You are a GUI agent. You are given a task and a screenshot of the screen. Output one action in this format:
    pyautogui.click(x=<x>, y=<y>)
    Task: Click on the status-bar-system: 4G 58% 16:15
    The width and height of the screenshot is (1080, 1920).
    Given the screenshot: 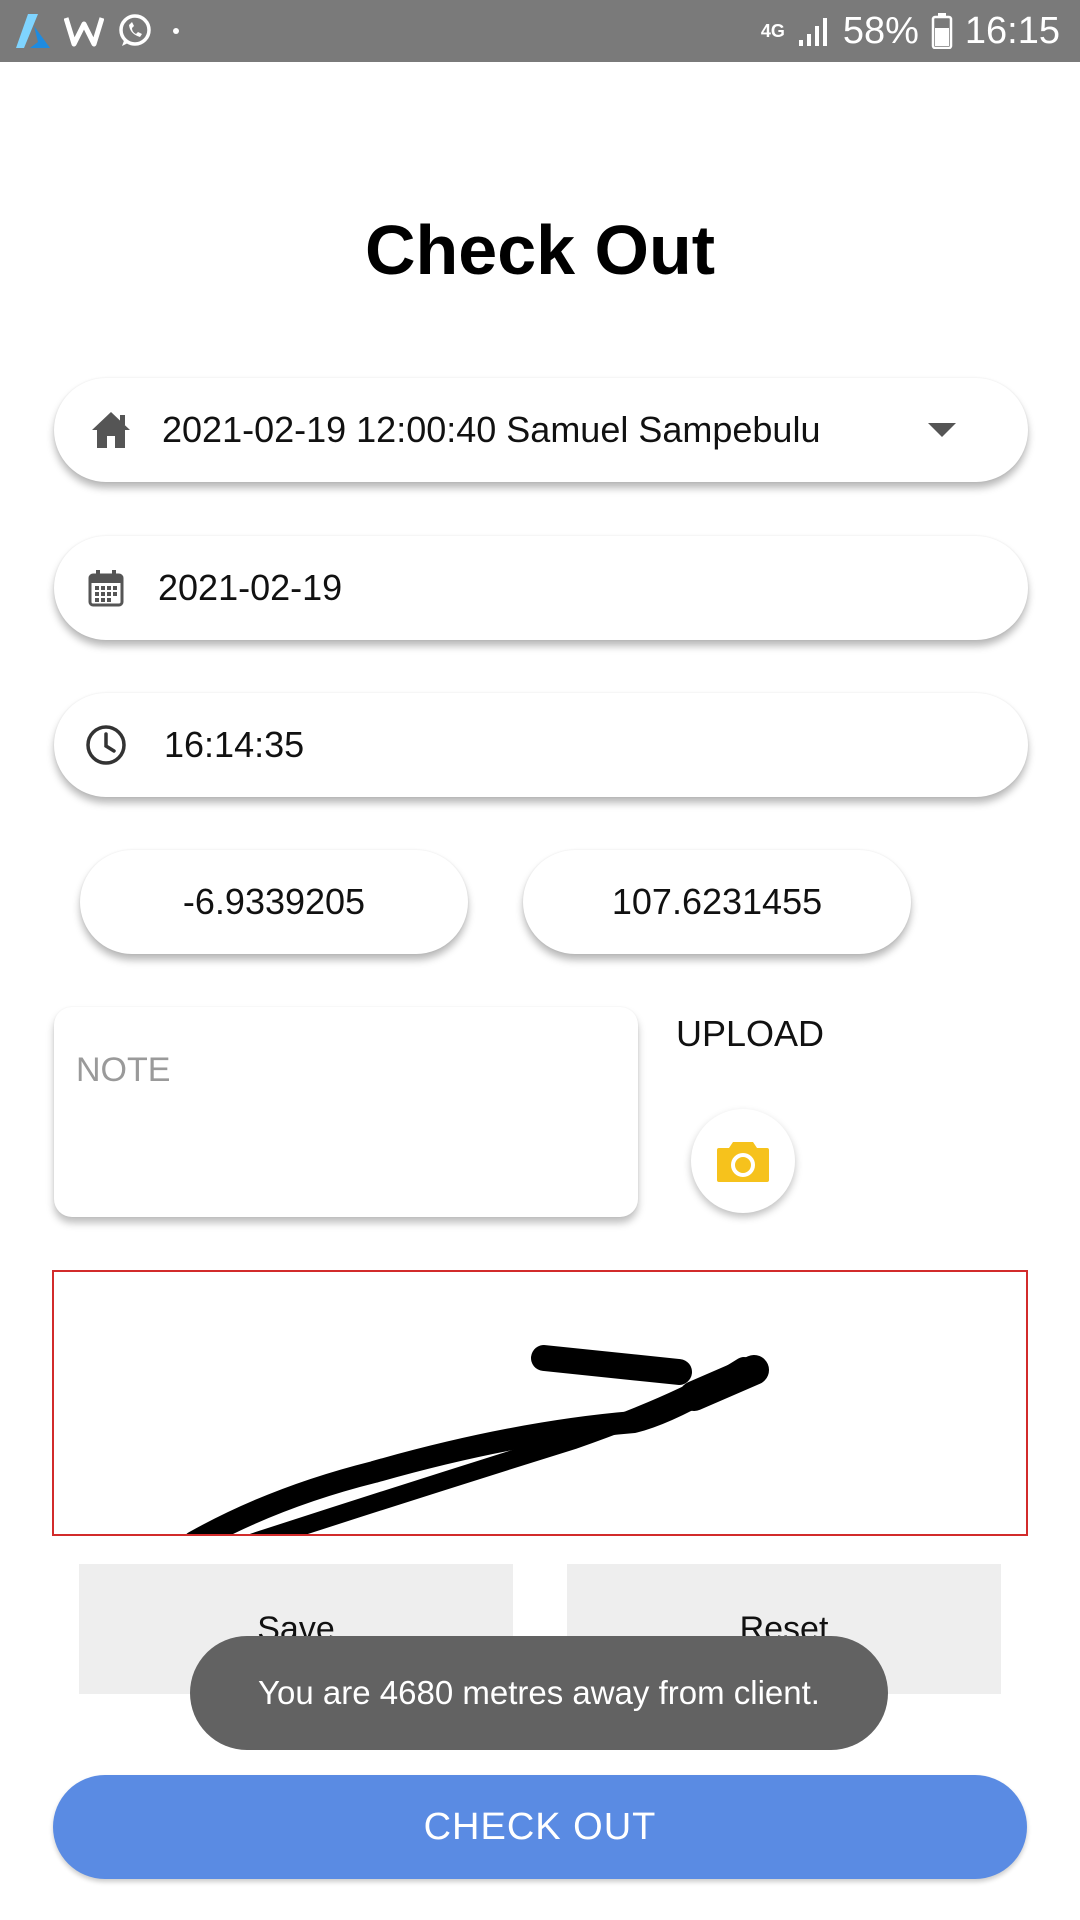 What is the action you would take?
    pyautogui.click(x=910, y=31)
    